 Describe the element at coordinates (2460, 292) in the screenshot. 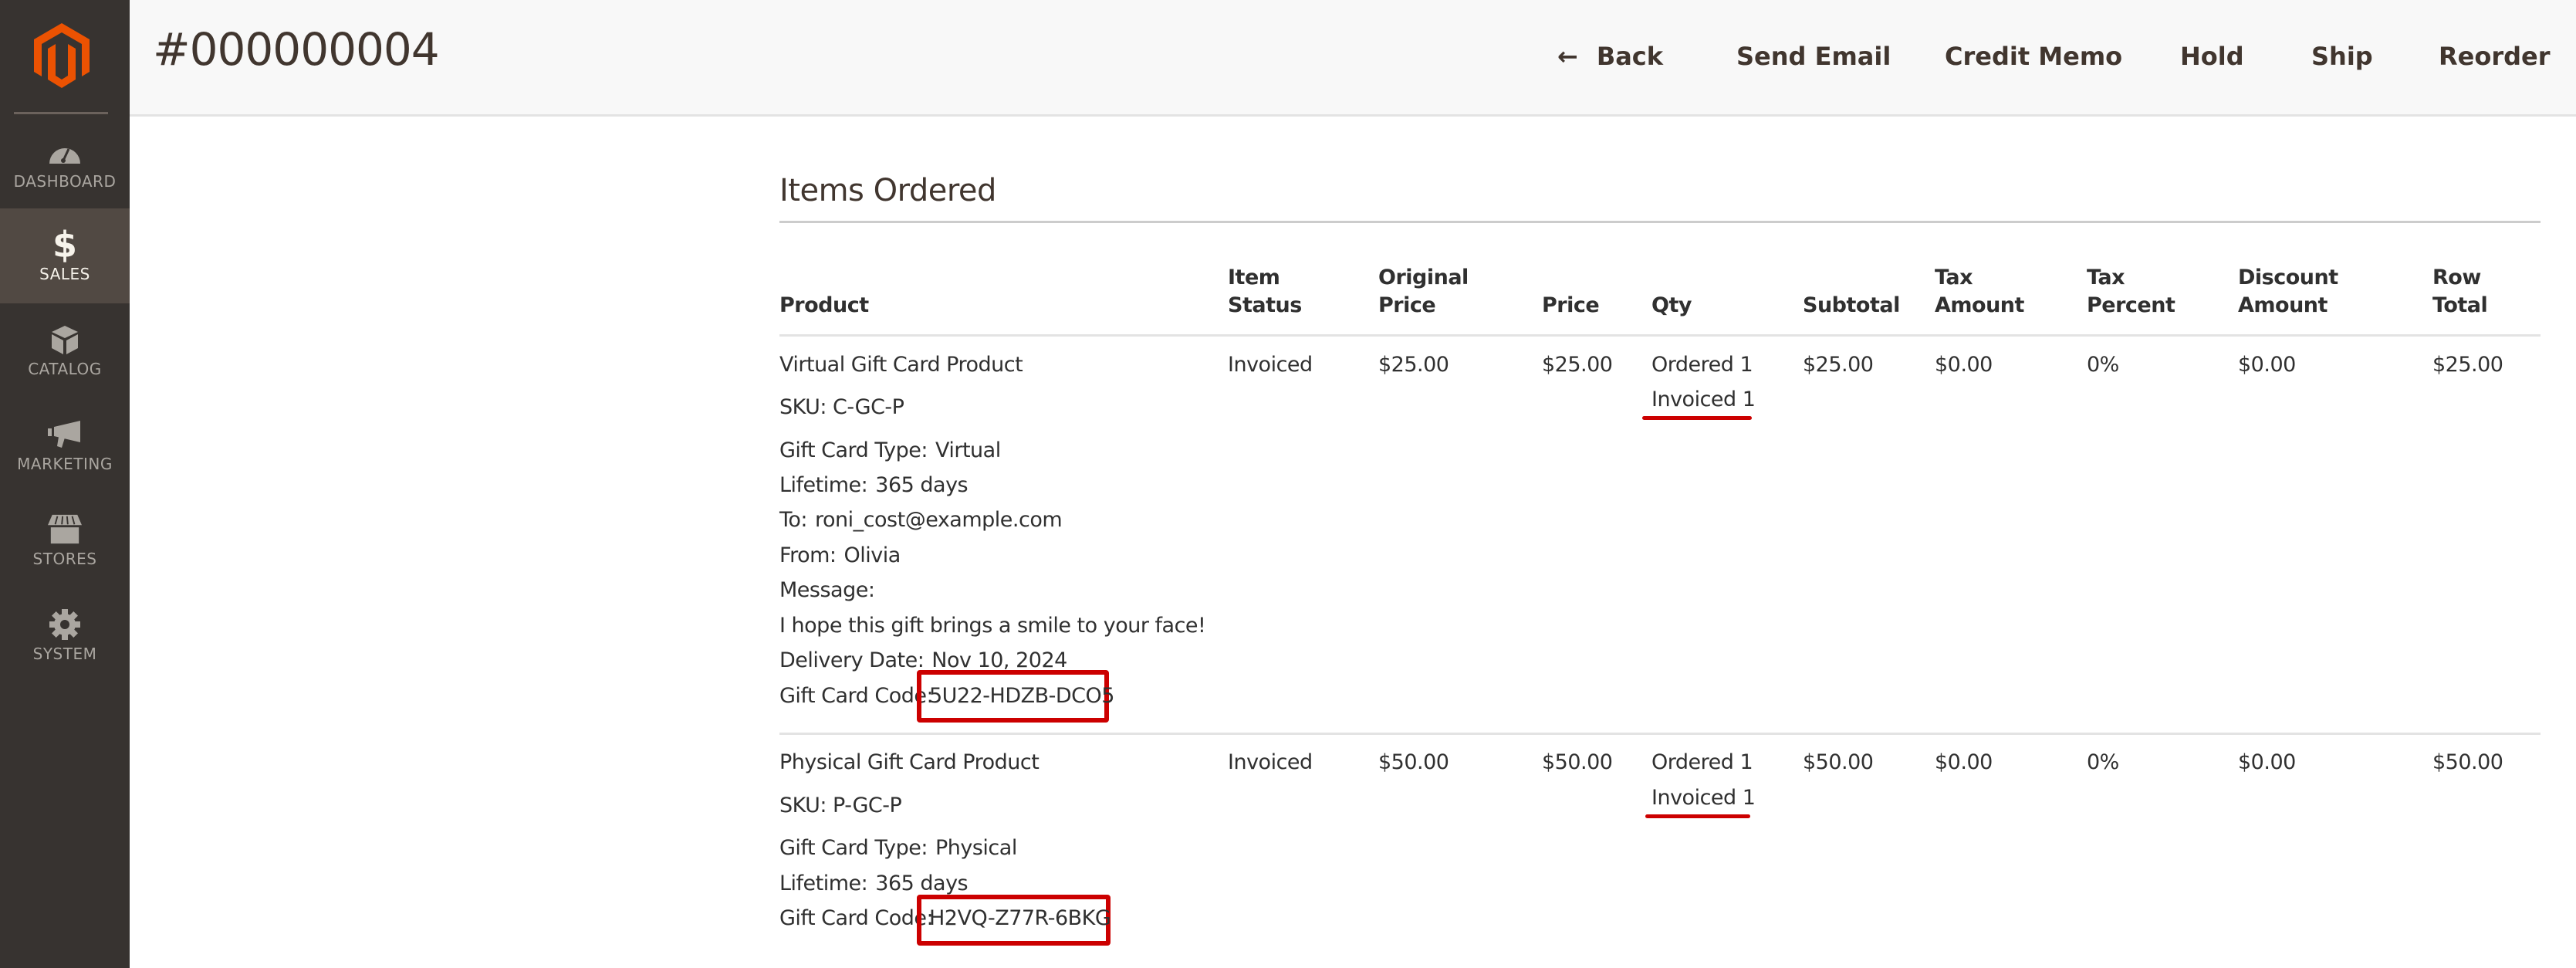

I see `column-header-row-total: Row Total` at that location.